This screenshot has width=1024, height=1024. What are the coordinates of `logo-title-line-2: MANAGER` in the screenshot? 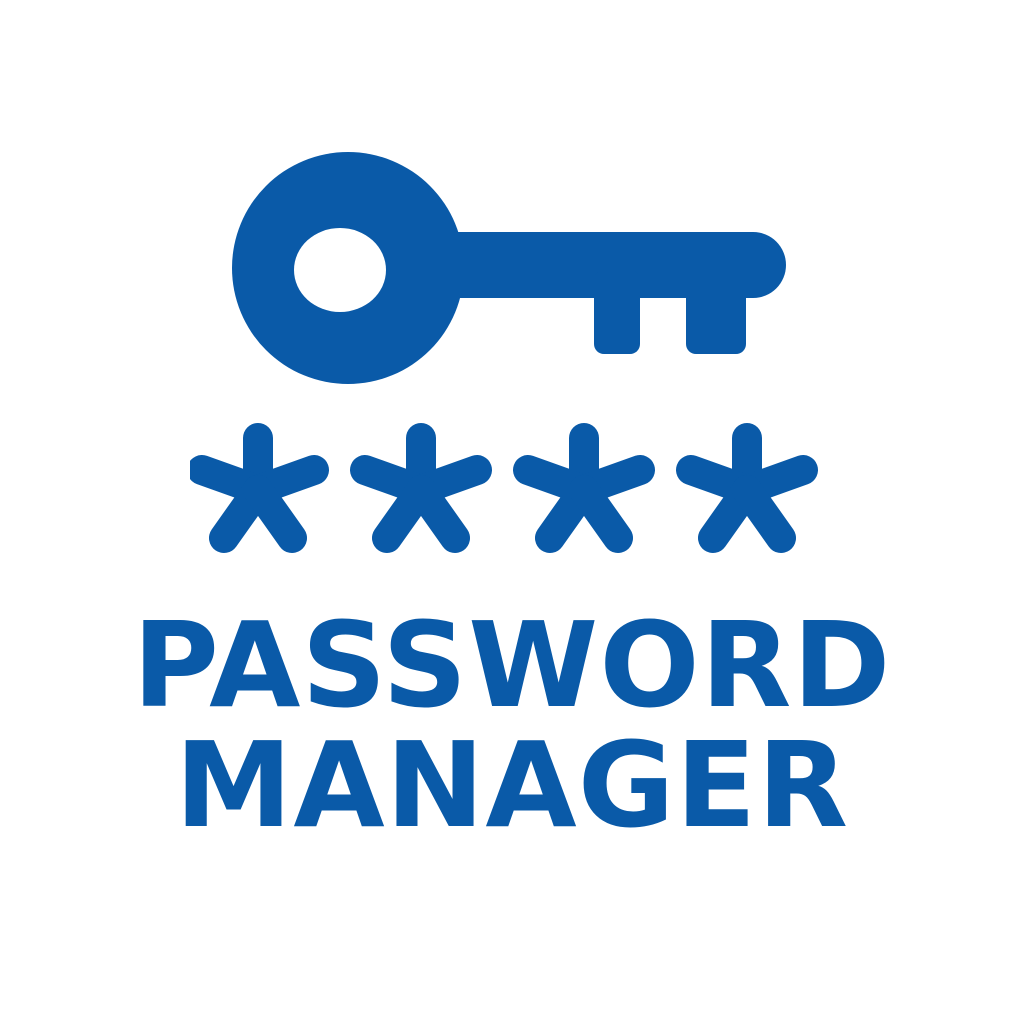 It's located at (512, 785).